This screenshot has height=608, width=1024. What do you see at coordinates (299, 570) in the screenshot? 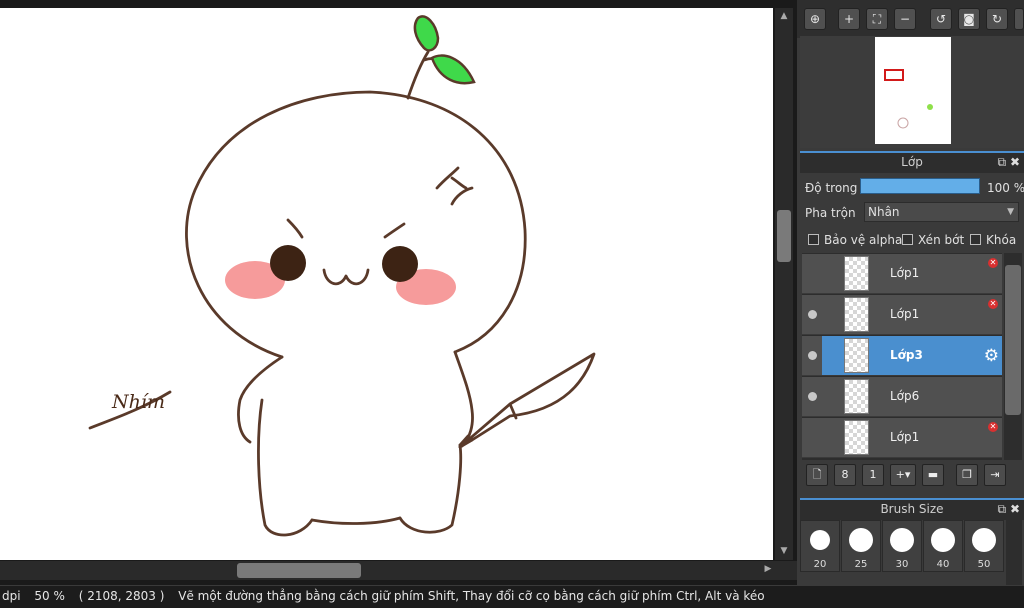
I see `horizontal-scroll-thumb` at bounding box center [299, 570].